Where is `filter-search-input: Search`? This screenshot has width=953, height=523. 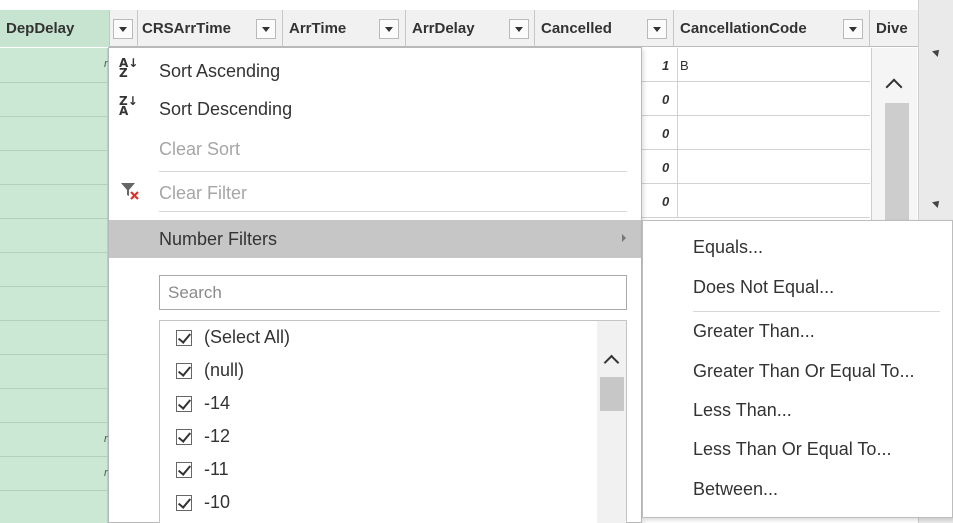
filter-search-input: Search is located at coordinates (393, 292).